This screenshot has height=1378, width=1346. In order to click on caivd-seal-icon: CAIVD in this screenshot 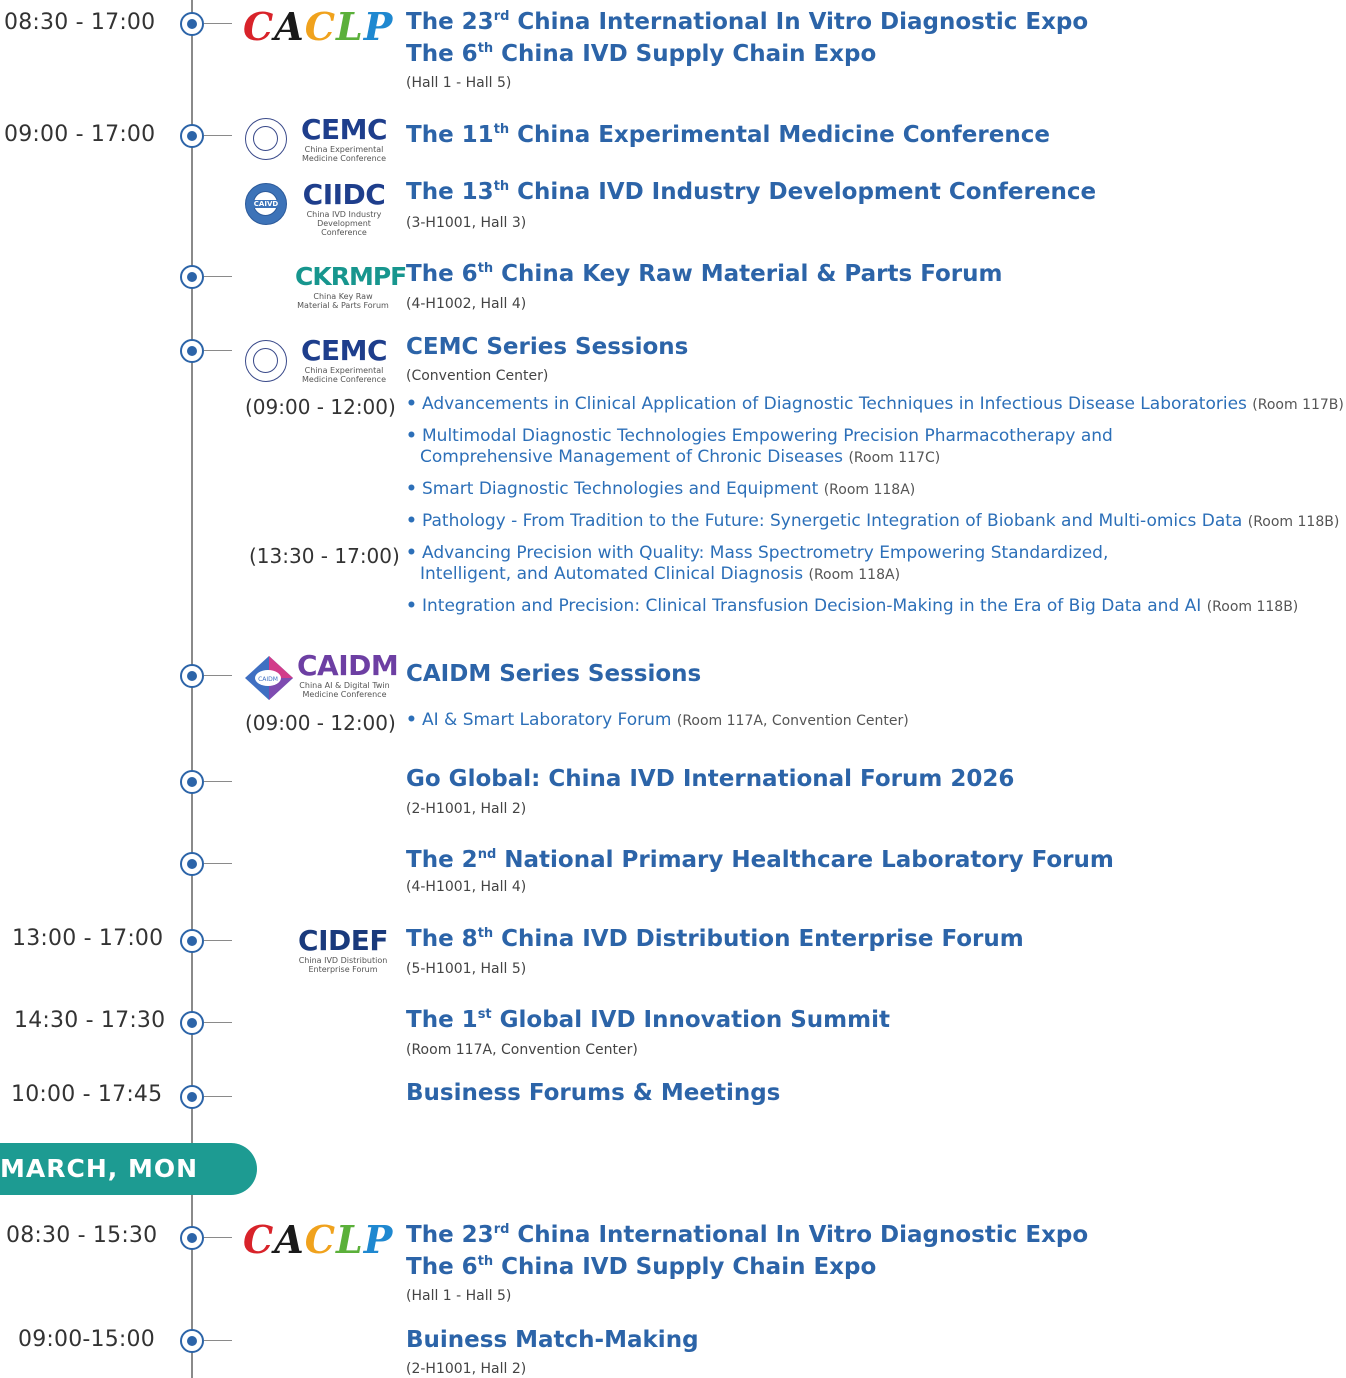, I will do `click(266, 204)`.